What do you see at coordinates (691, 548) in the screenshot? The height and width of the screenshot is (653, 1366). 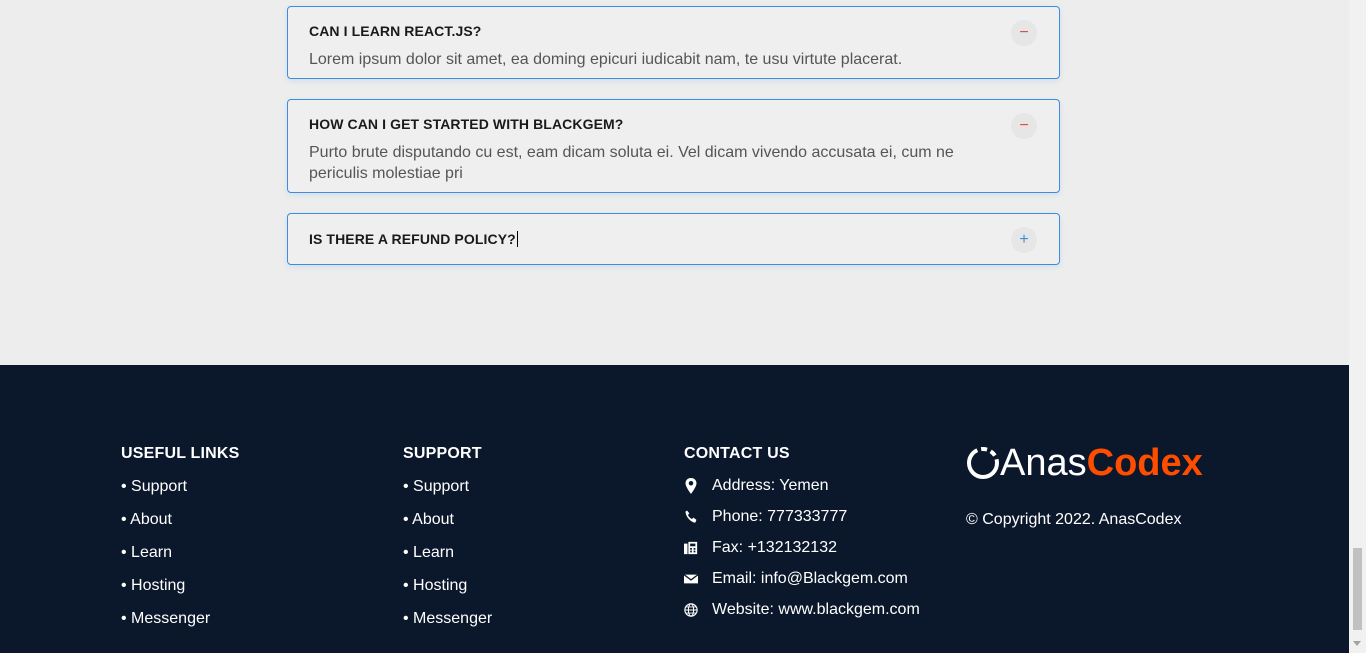 I see `fax-icon` at bounding box center [691, 548].